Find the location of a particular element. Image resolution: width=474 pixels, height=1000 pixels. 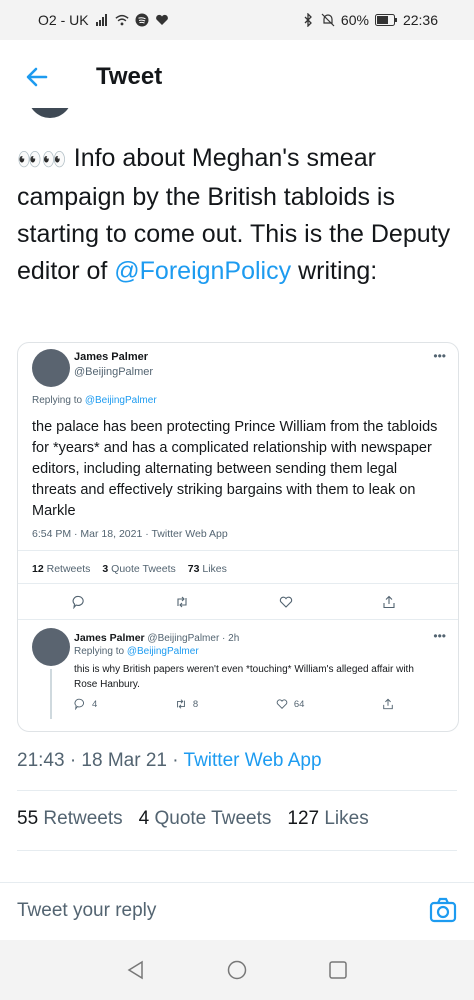

reply-replying-label: Replying to is located at coordinates (100, 651).